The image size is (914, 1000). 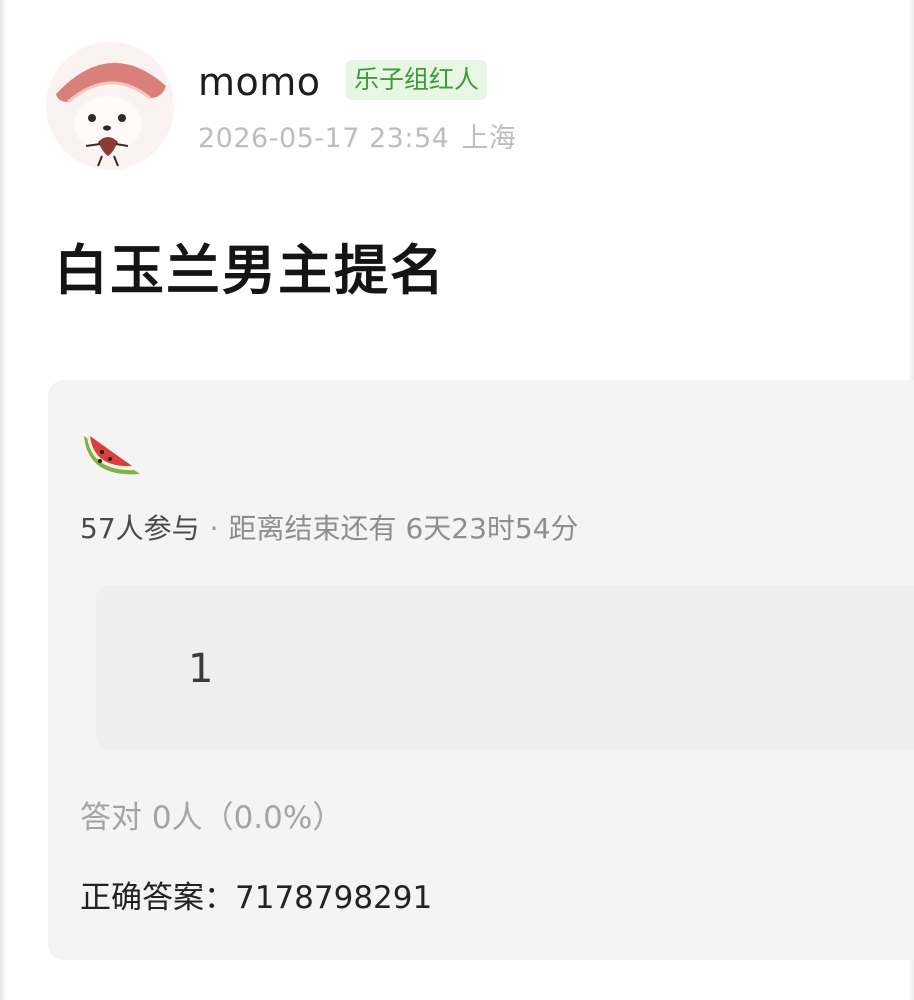 I want to click on avatar, so click(x=110, y=106).